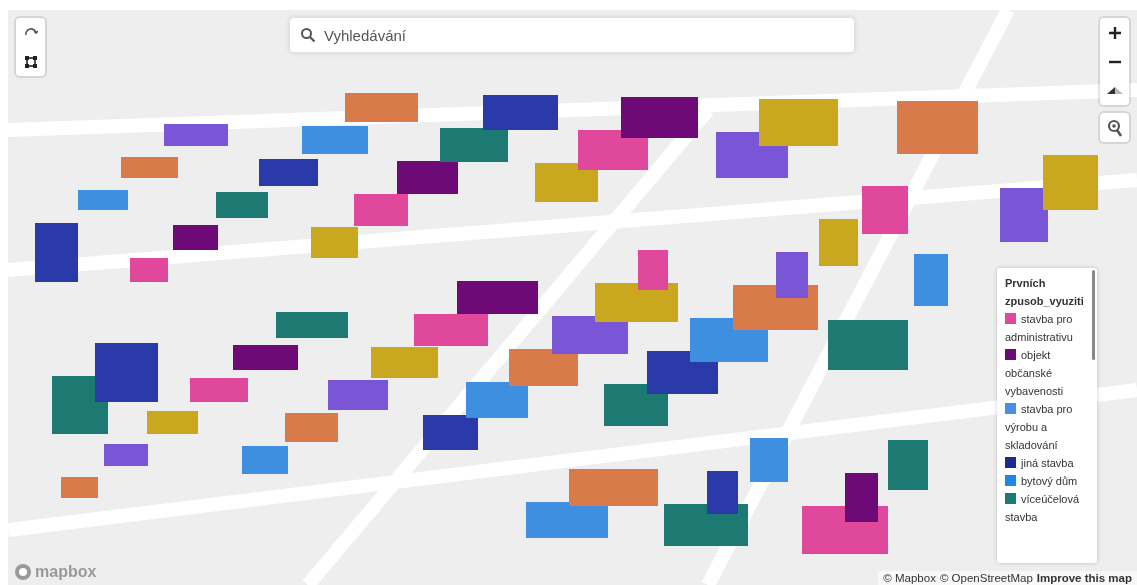  Describe the element at coordinates (1084, 578) in the screenshot. I see `attribution-link: Improve this map` at that location.